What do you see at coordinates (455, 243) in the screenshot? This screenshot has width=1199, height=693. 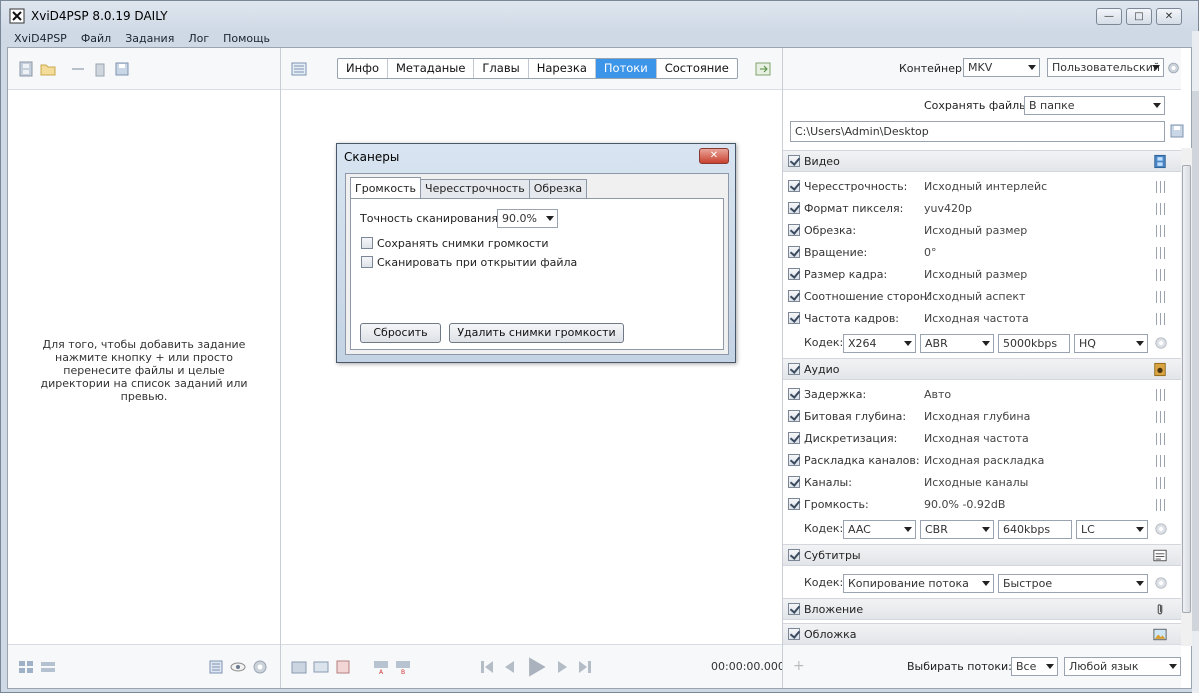 I see `save-snapshots-option: Сохранять снимки громкости` at bounding box center [455, 243].